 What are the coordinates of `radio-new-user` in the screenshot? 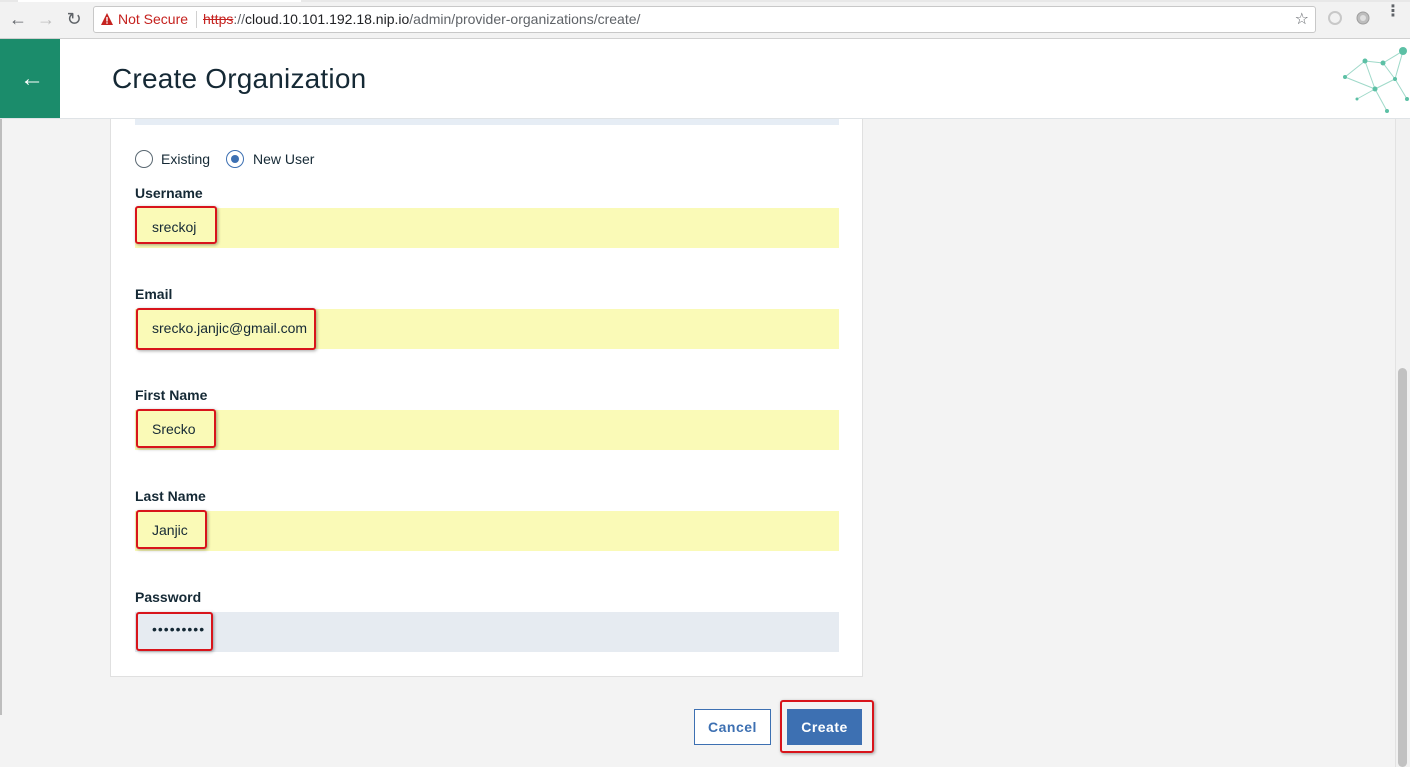 It's located at (235, 159).